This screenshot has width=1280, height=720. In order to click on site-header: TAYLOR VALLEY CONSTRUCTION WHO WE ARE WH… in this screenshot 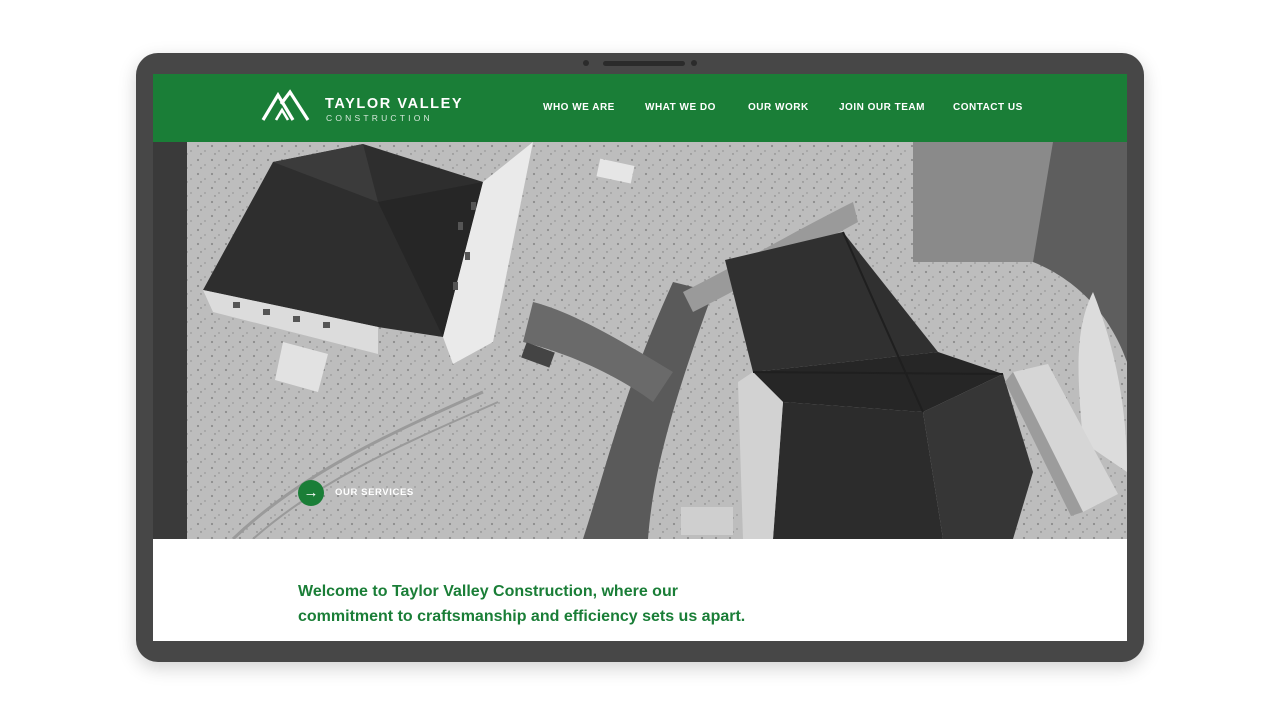, I will do `click(640, 108)`.